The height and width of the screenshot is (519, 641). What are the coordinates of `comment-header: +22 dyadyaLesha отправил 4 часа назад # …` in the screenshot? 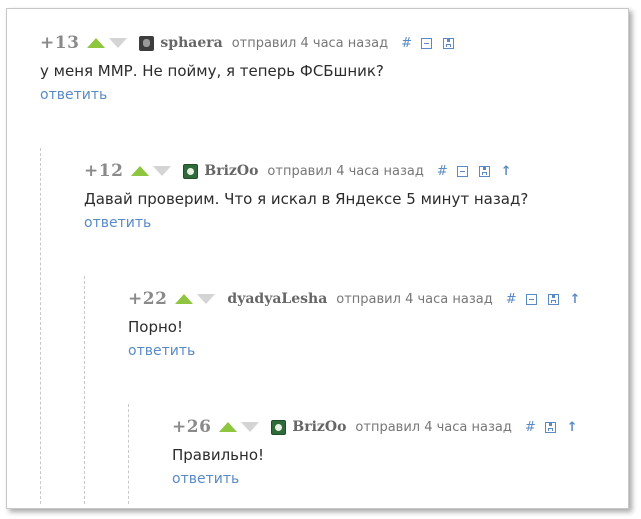 It's located at (354, 299).